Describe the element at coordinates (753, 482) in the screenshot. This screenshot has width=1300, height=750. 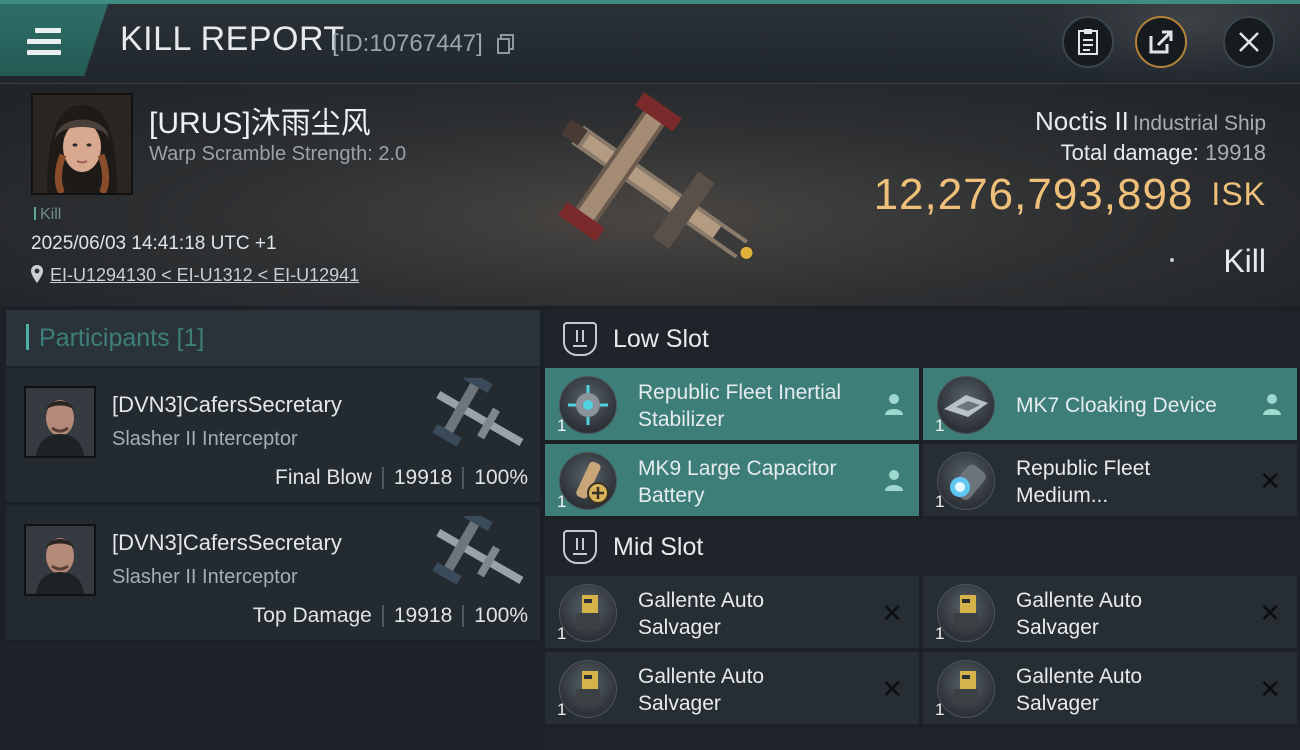
I see `item-name: MK9 Large Capacitor Battery` at that location.